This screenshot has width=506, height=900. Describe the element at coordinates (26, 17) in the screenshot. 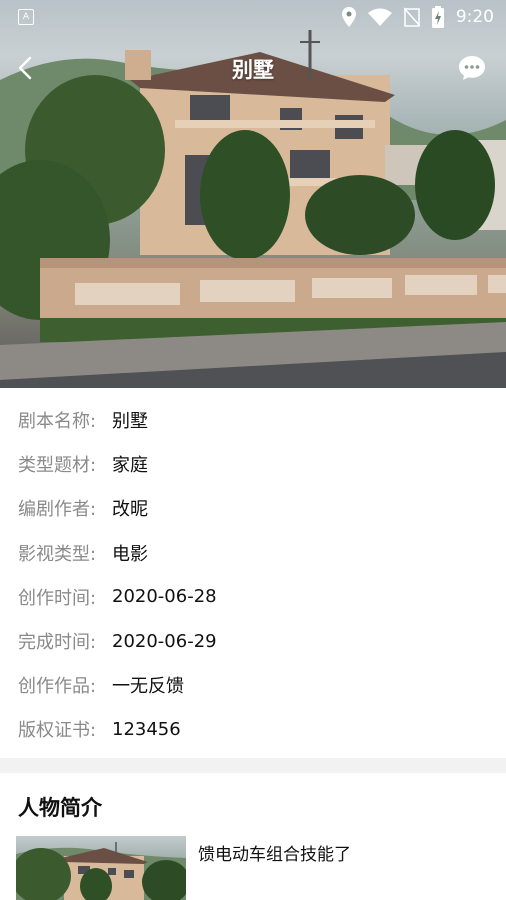

I see `a-notification-icon: A` at that location.